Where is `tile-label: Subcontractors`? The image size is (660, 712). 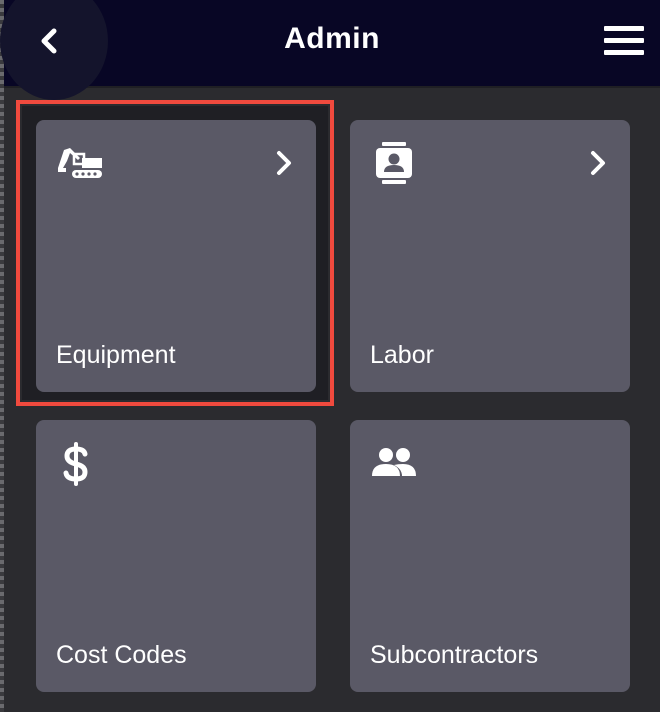
tile-label: Subcontractors is located at coordinates (454, 655).